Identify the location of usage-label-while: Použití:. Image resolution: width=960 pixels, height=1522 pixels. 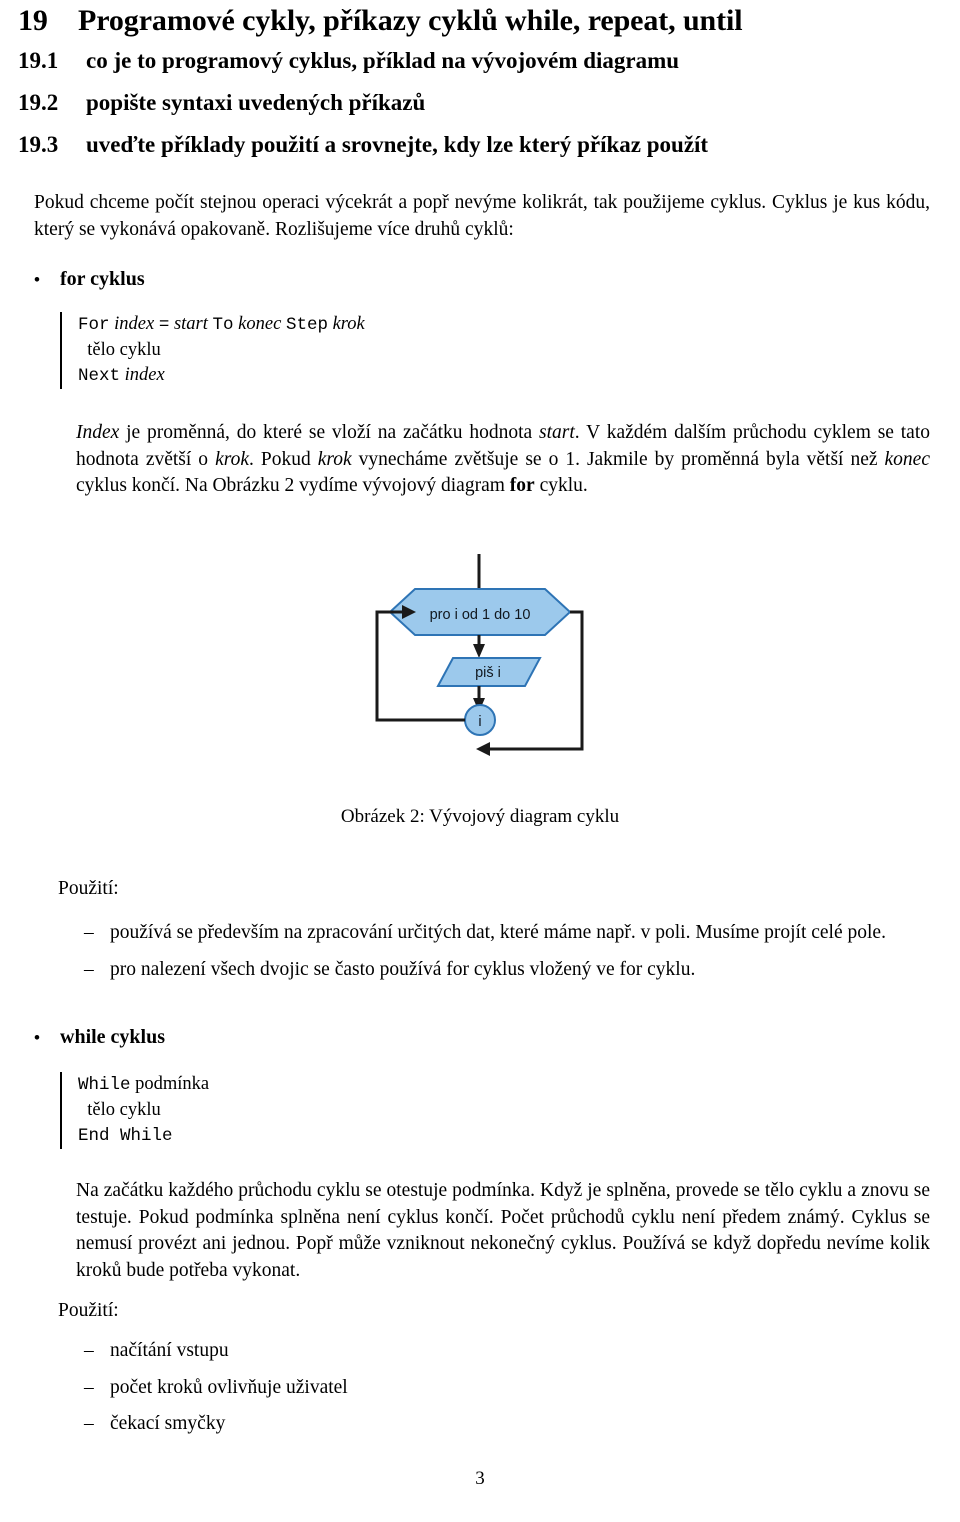
(88, 1310).